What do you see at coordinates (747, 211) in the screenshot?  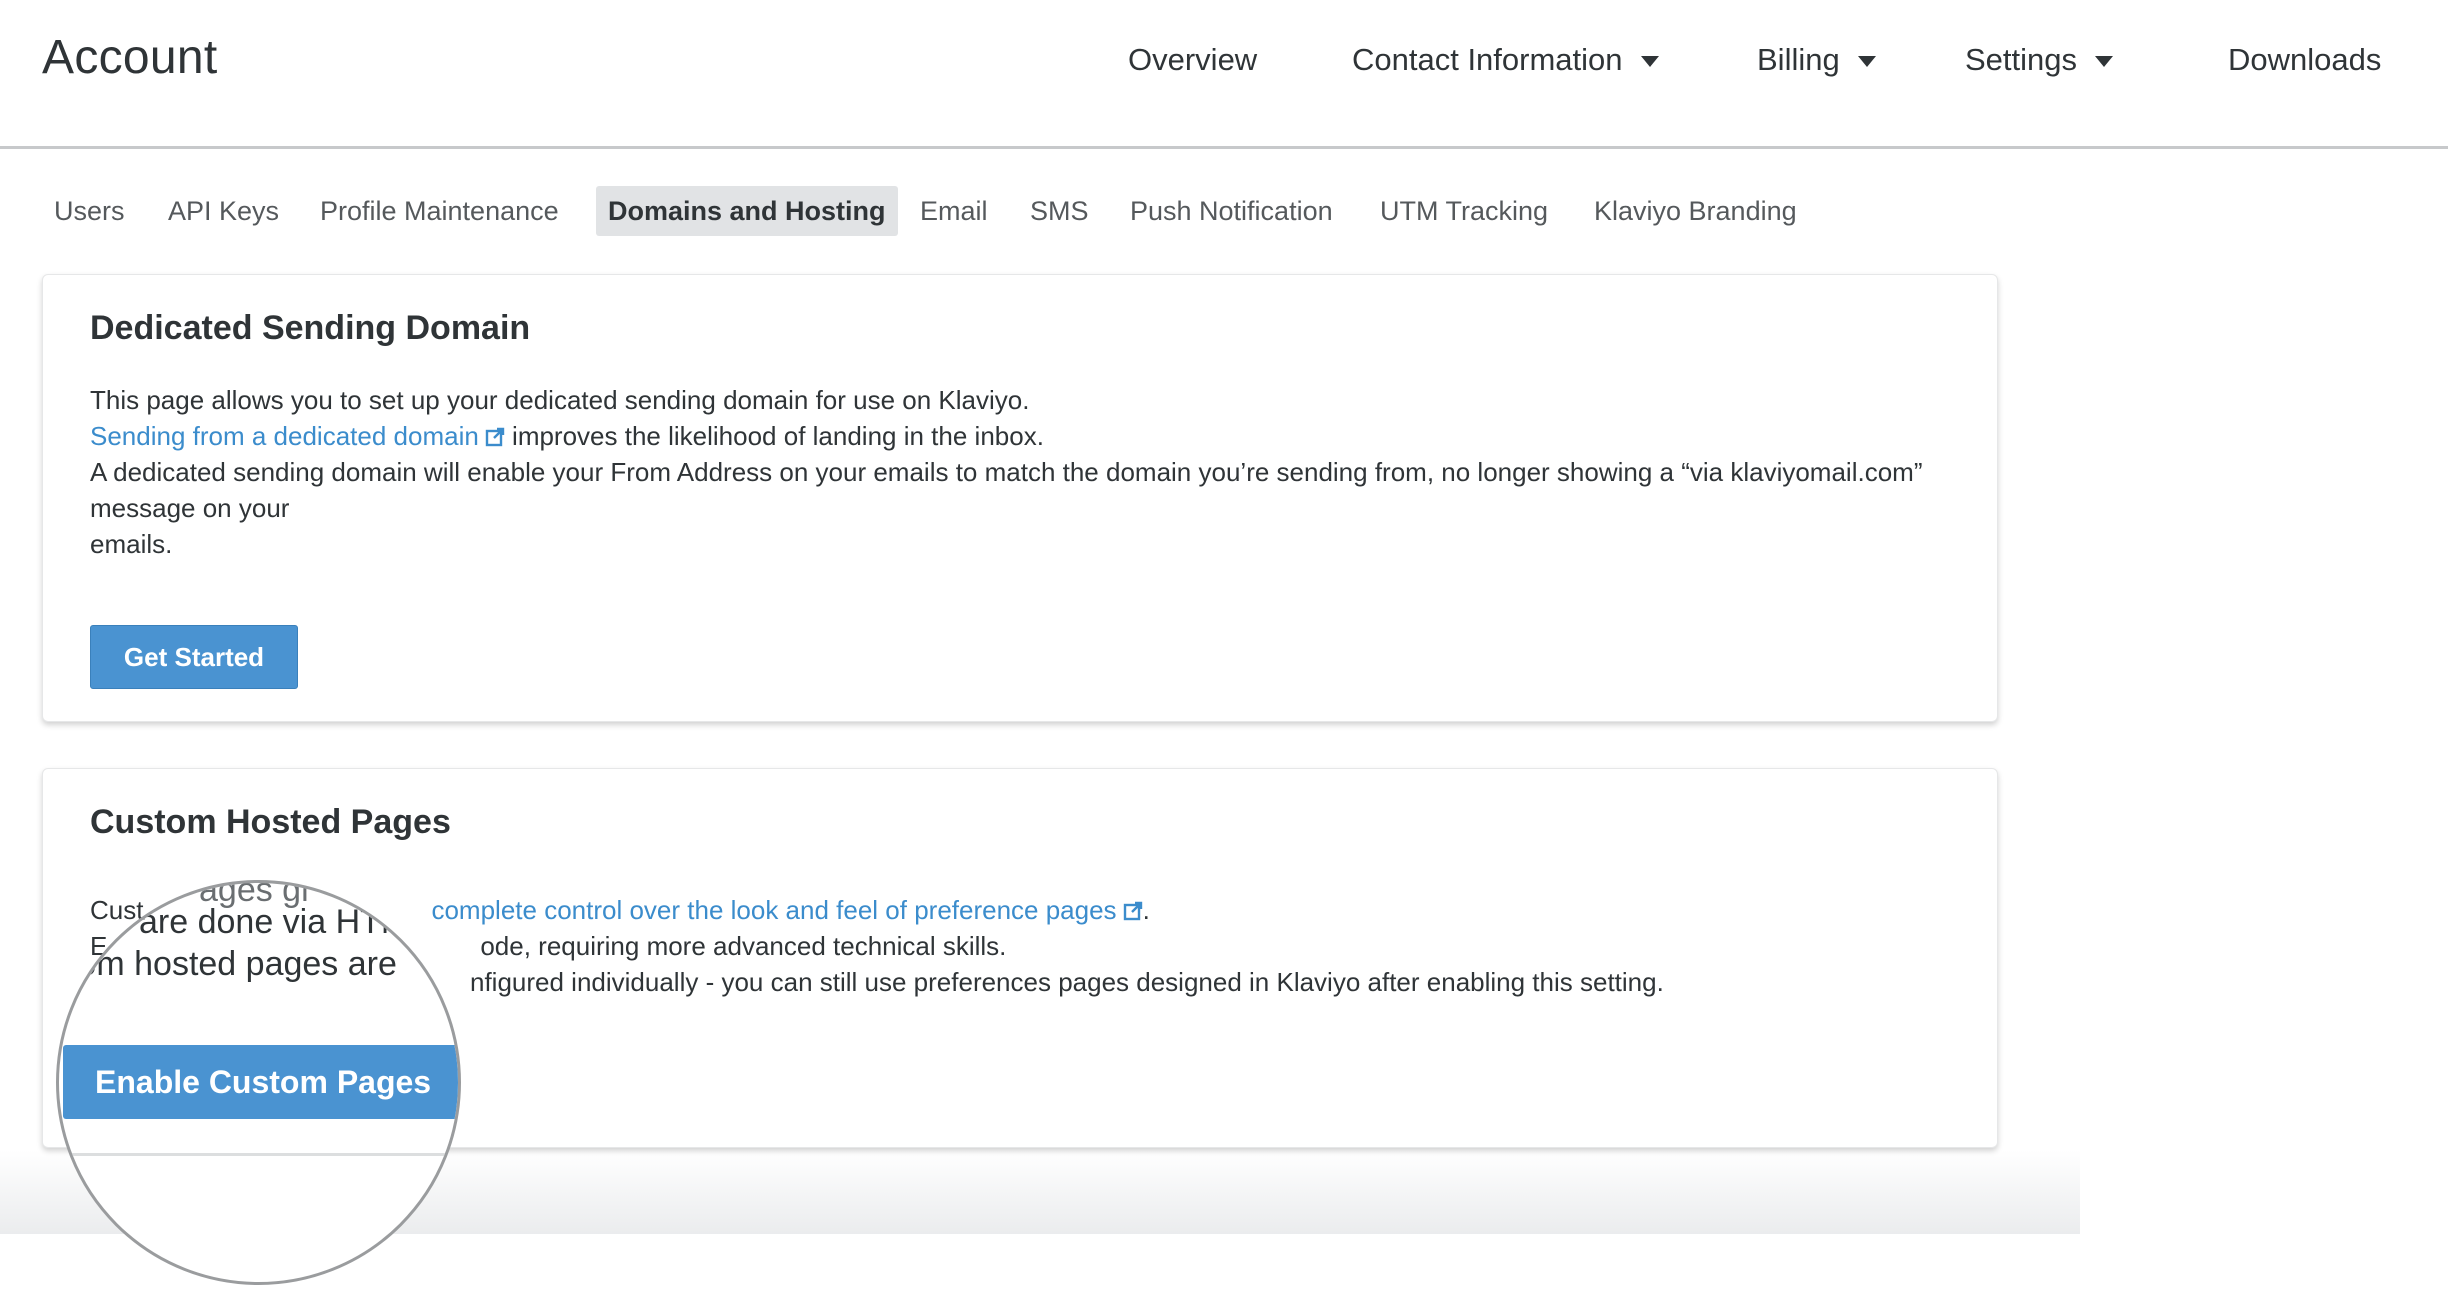 I see `tab-domains-and-hosting: Domains and Hosting` at bounding box center [747, 211].